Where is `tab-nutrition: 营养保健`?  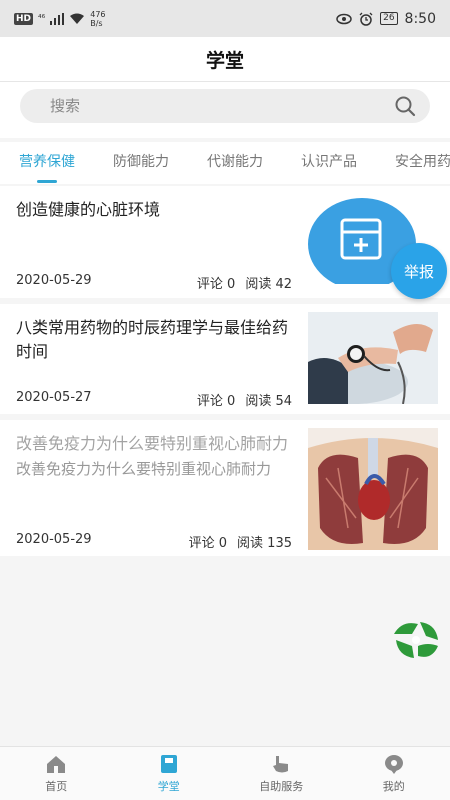
tab-nutrition: 营养保健 is located at coordinates (47, 163).